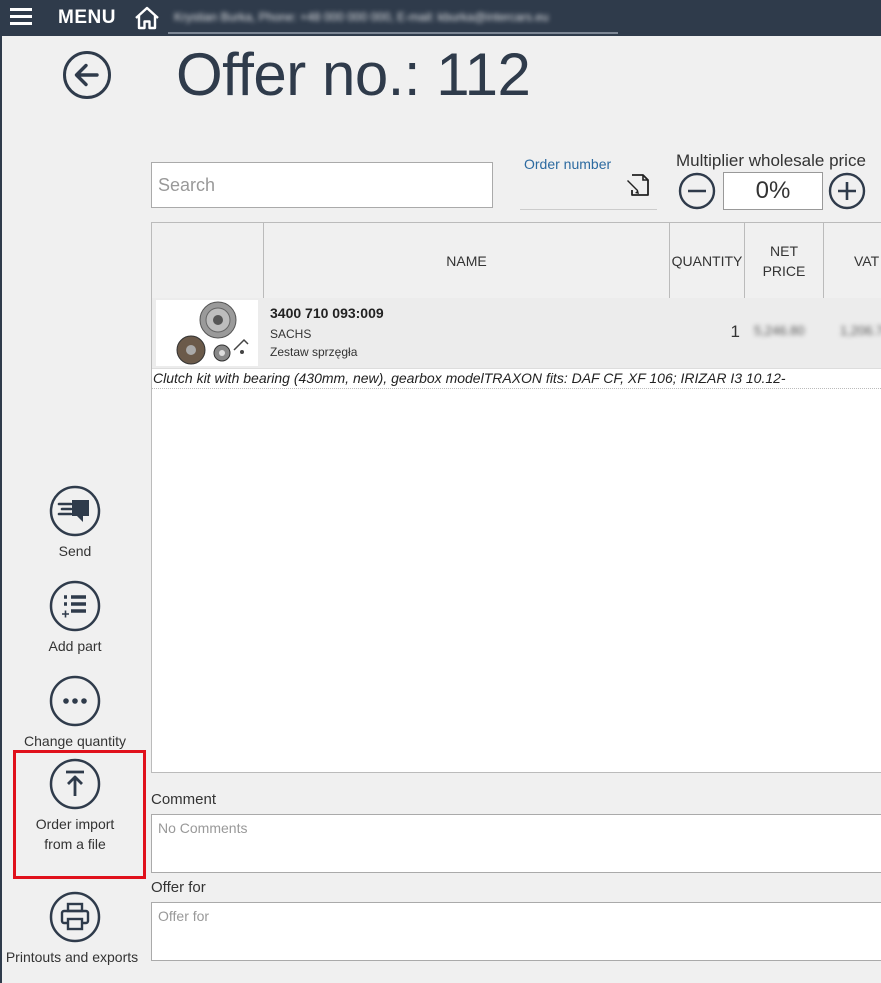 Image resolution: width=881 pixels, height=983 pixels. I want to click on add-part-label: Add part, so click(75, 646).